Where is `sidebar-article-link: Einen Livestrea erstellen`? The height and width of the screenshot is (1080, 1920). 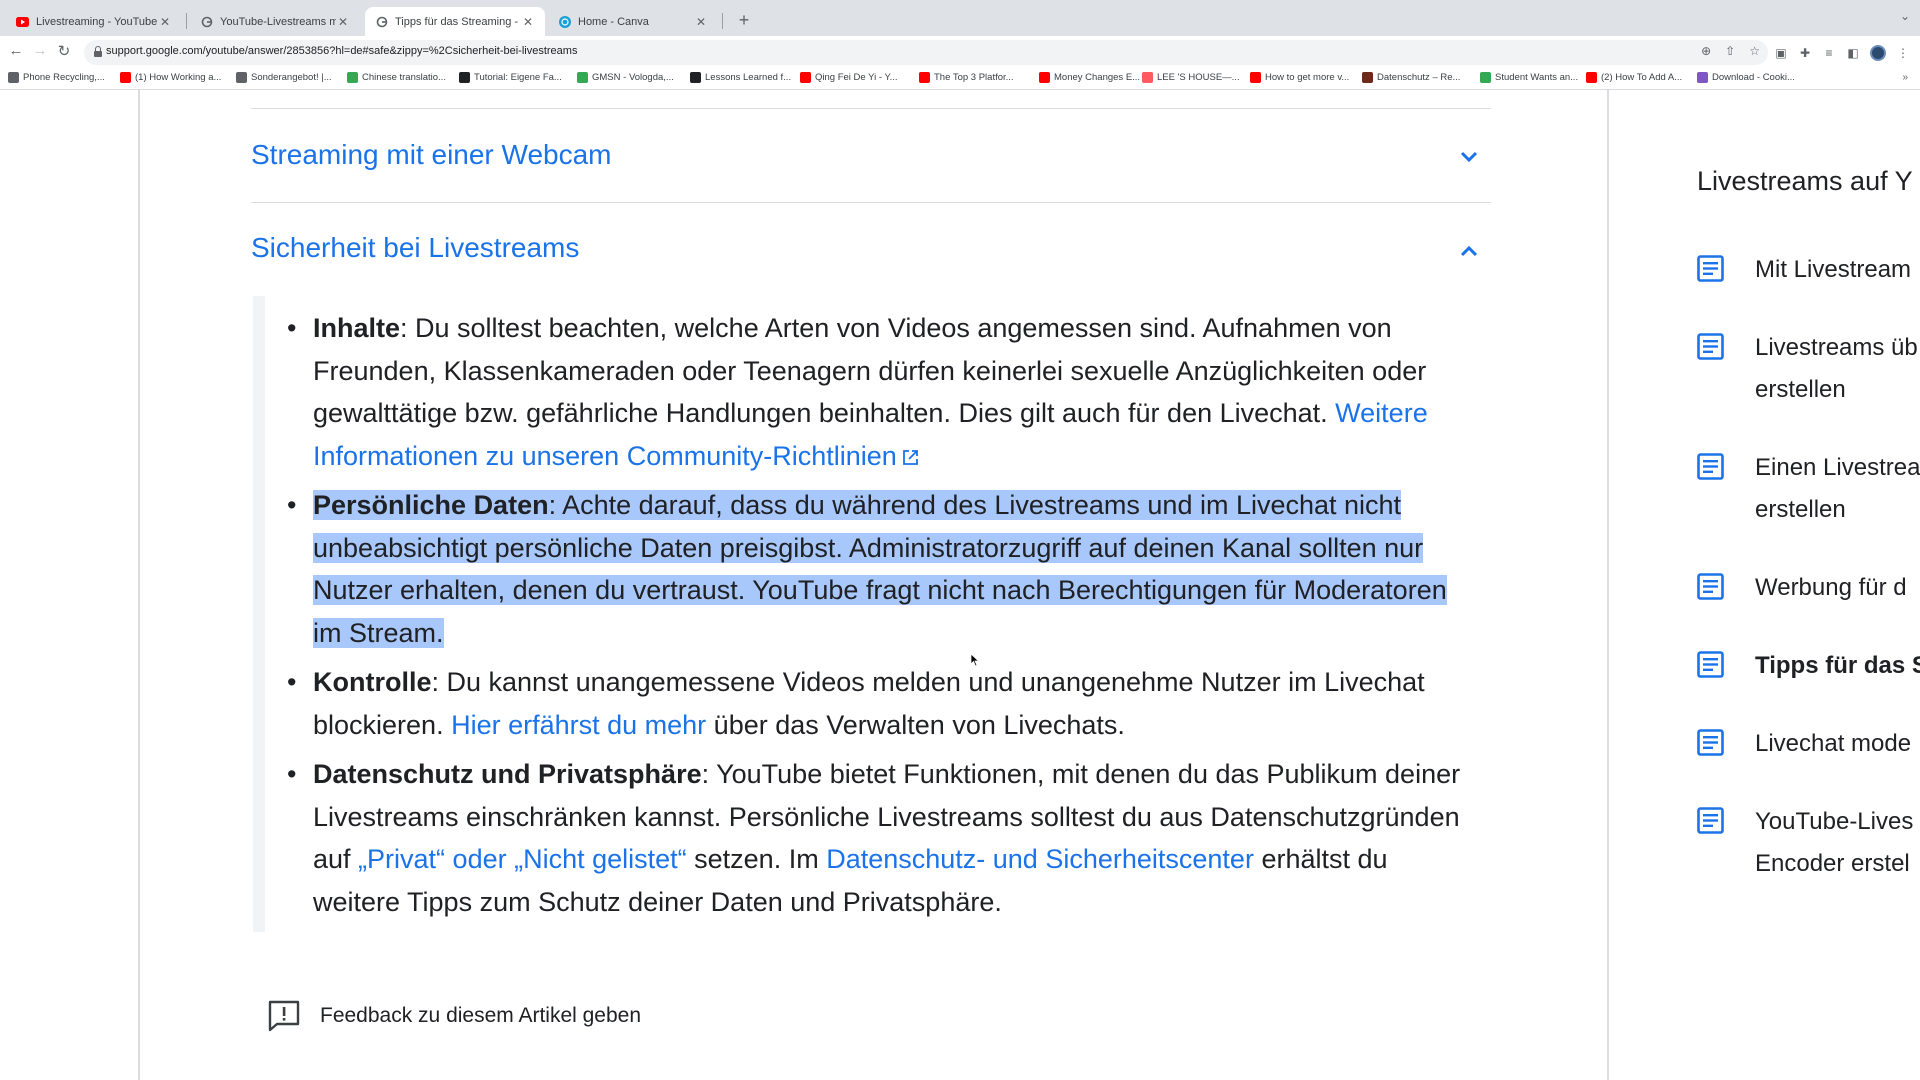 sidebar-article-link: Einen Livestrea erstellen is located at coordinates (1808, 489).